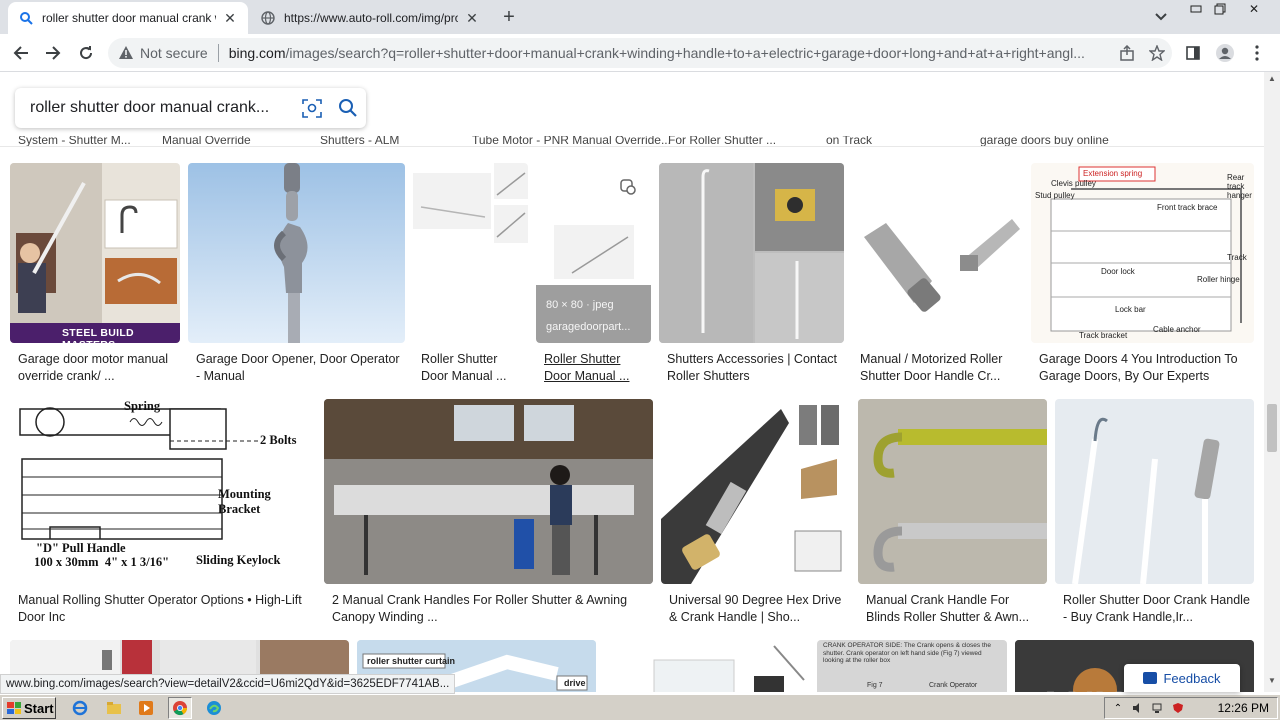 The image size is (1280, 720). What do you see at coordinates (180, 708) in the screenshot?
I see `chrome-taskbar-icon` at bounding box center [180, 708].